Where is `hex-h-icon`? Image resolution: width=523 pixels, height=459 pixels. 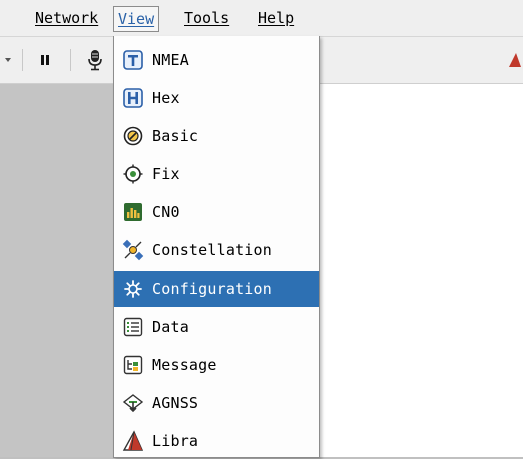 hex-h-icon is located at coordinates (133, 98).